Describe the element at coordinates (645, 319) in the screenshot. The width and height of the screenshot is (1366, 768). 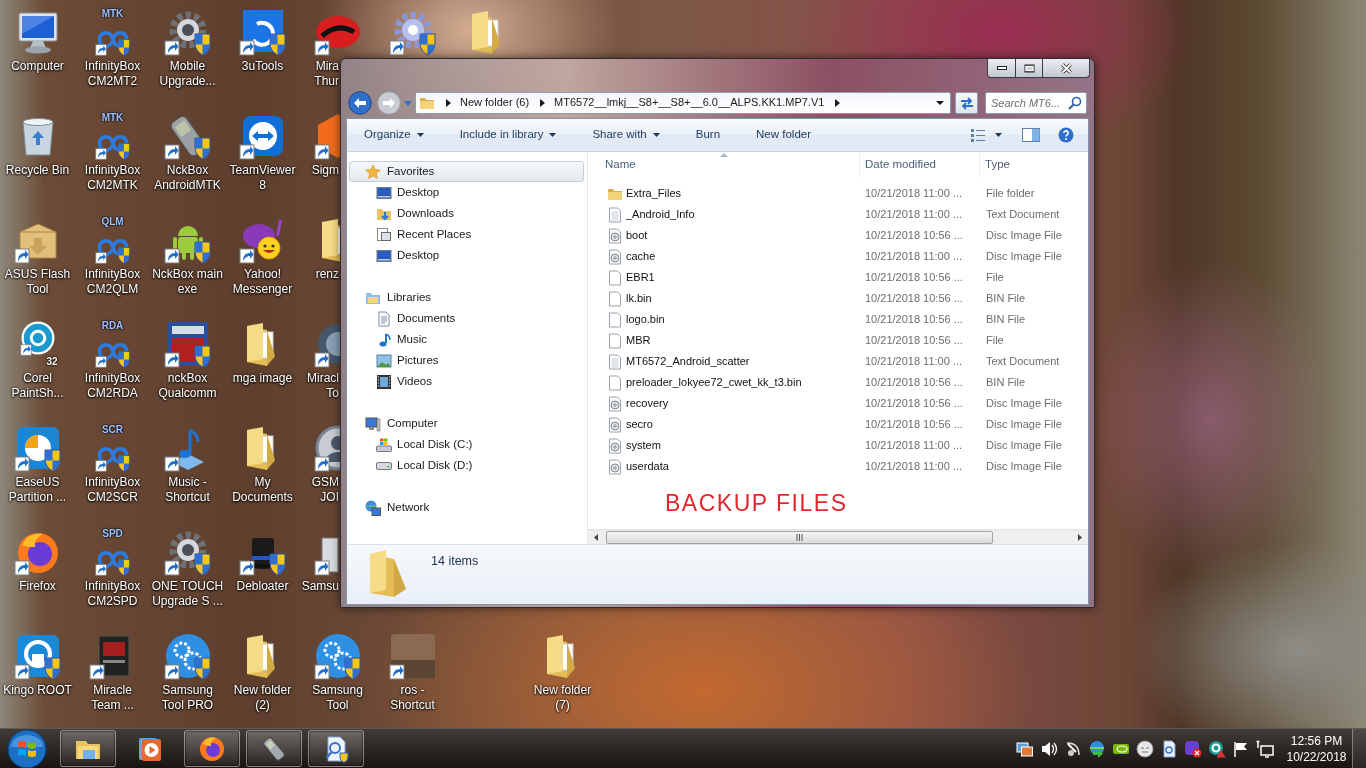
I see `file-name: logo.bin` at that location.